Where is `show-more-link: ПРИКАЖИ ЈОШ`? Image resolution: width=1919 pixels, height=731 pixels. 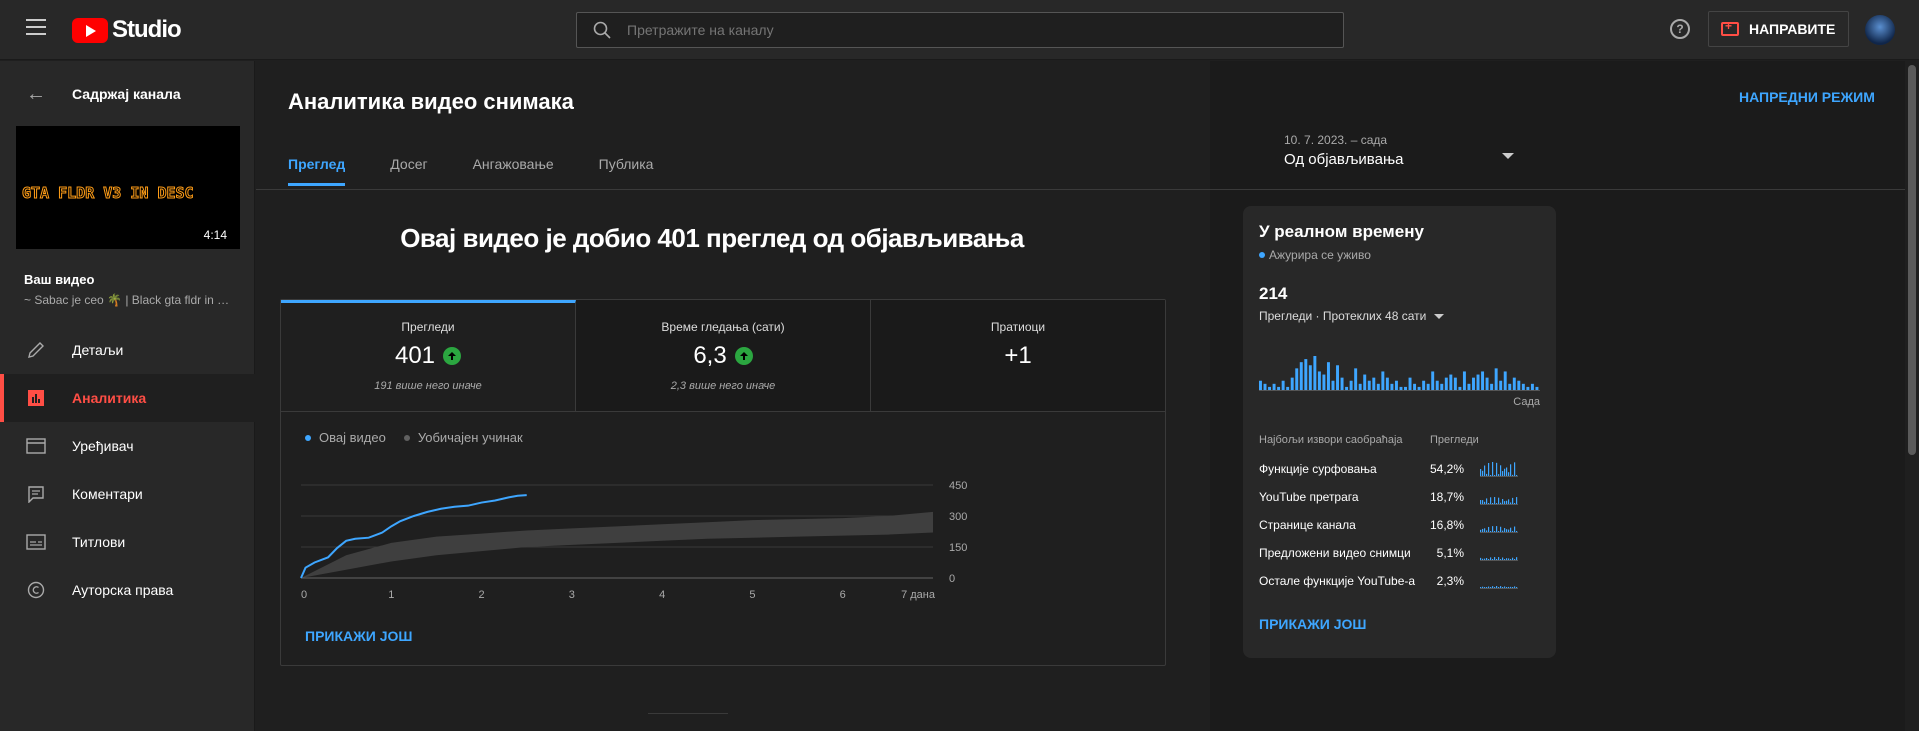
show-more-link: ПРИКАЖИ ЈОШ is located at coordinates (358, 636).